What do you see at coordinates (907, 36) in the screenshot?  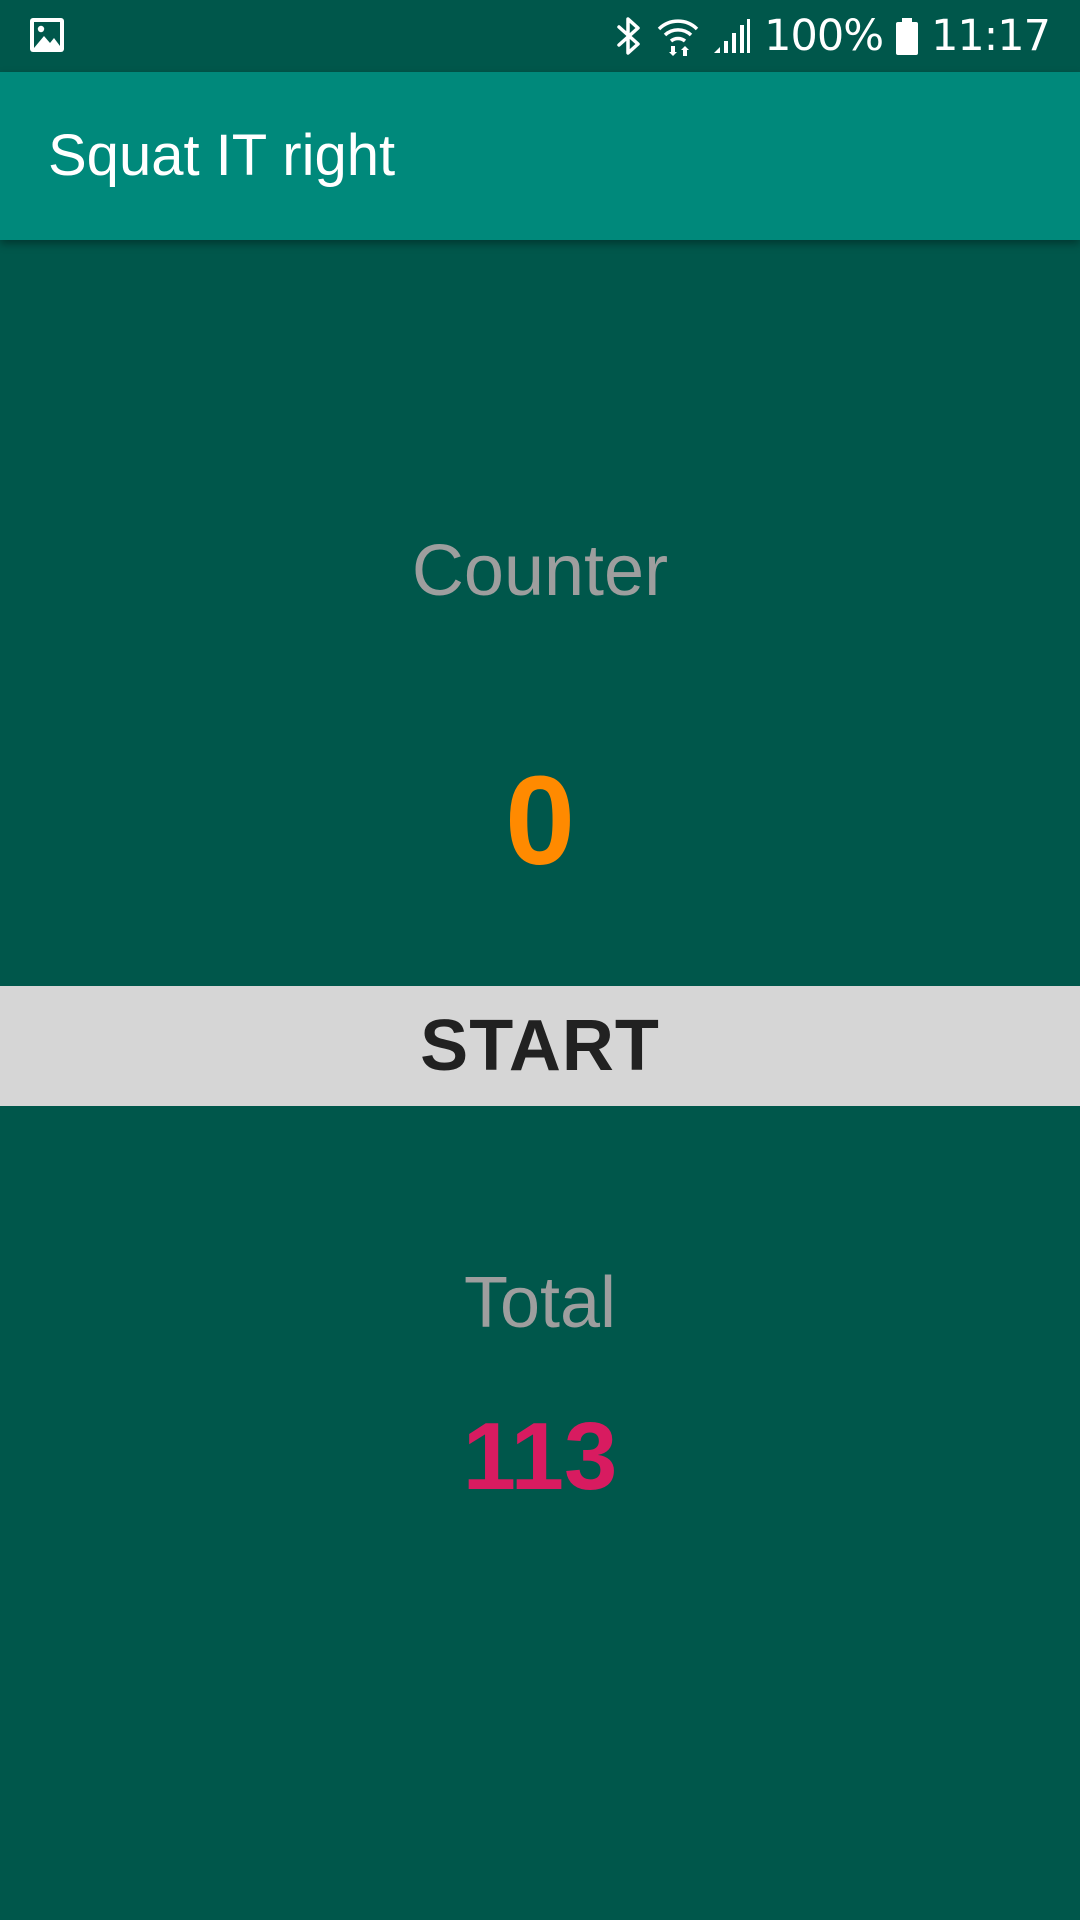 I see `battery-icon` at bounding box center [907, 36].